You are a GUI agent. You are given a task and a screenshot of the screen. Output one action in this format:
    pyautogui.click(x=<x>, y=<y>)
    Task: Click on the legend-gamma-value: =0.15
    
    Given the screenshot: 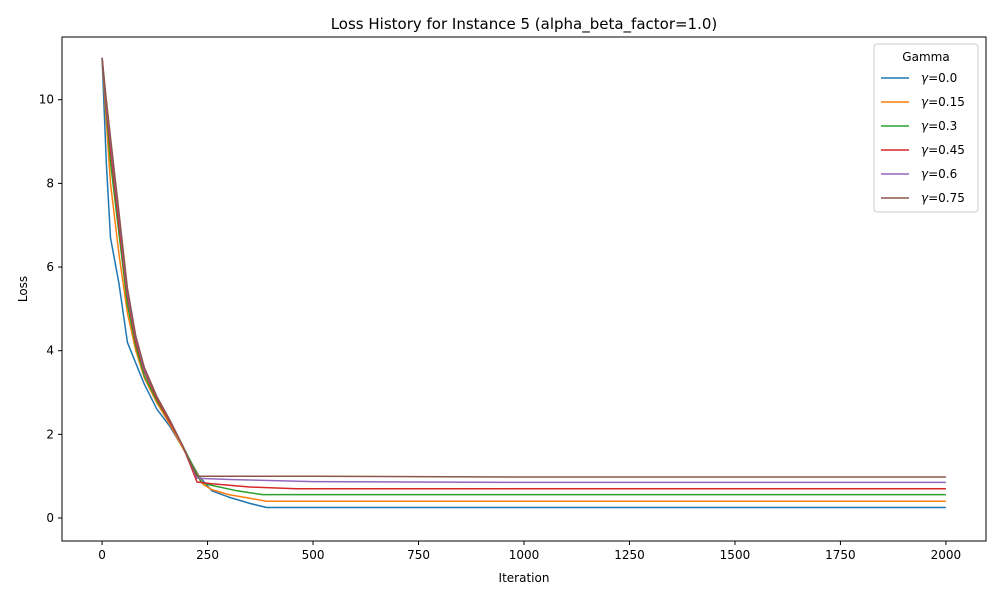 What is the action you would take?
    pyautogui.click(x=946, y=102)
    